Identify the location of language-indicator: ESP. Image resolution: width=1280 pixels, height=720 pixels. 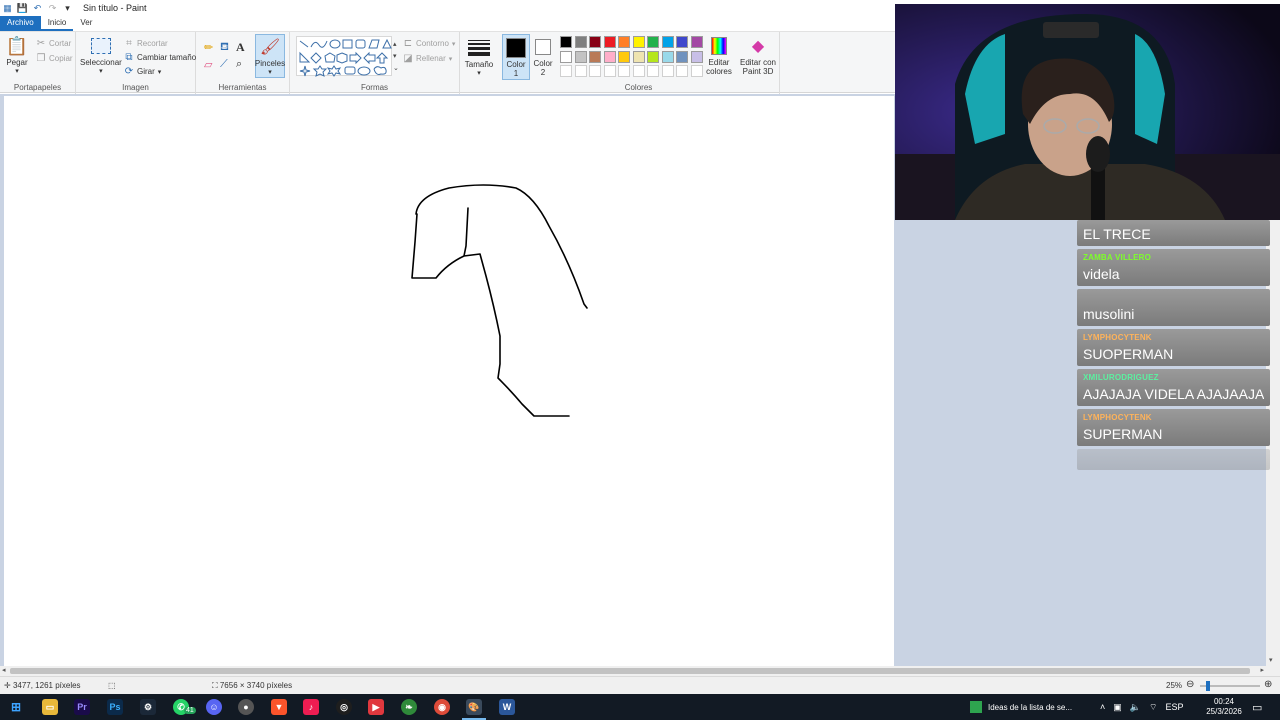
(1174, 707).